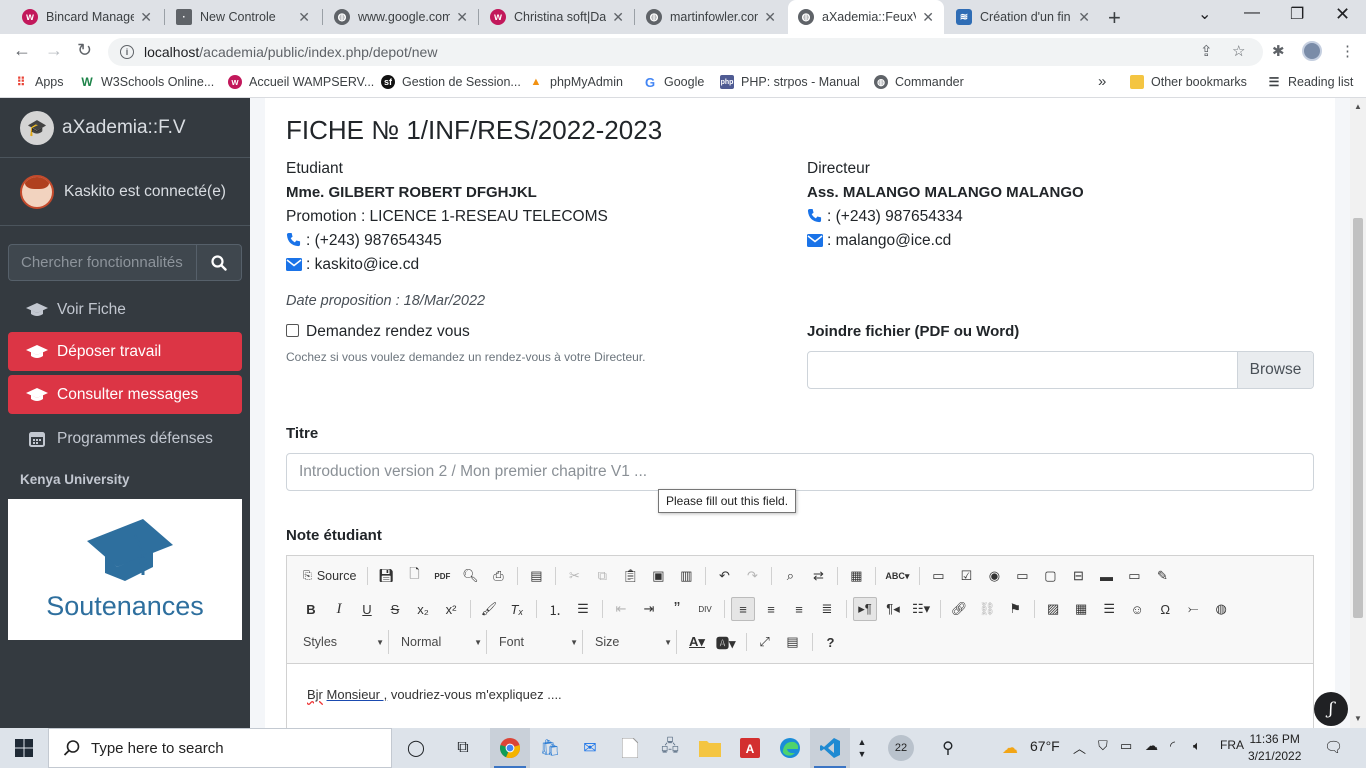 This screenshot has width=1366, height=768. I want to click on subscript-icon: x₂, so click(423, 609).